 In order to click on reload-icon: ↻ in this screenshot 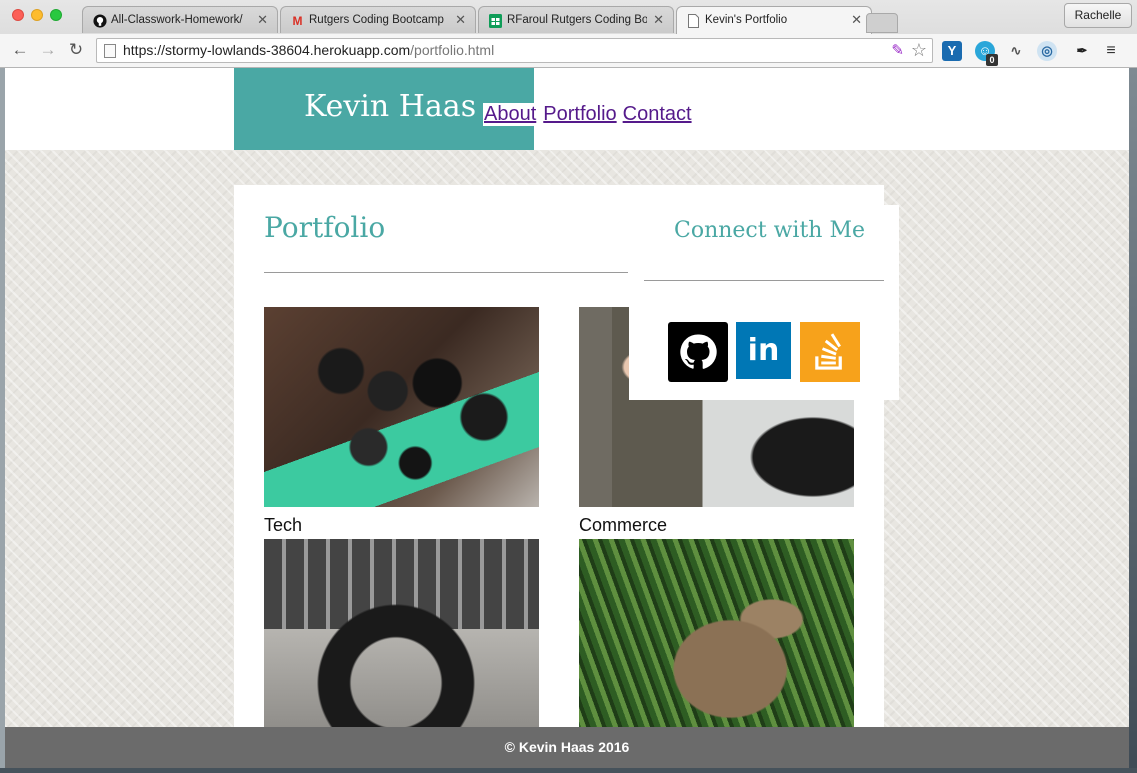, I will do `click(76, 50)`.